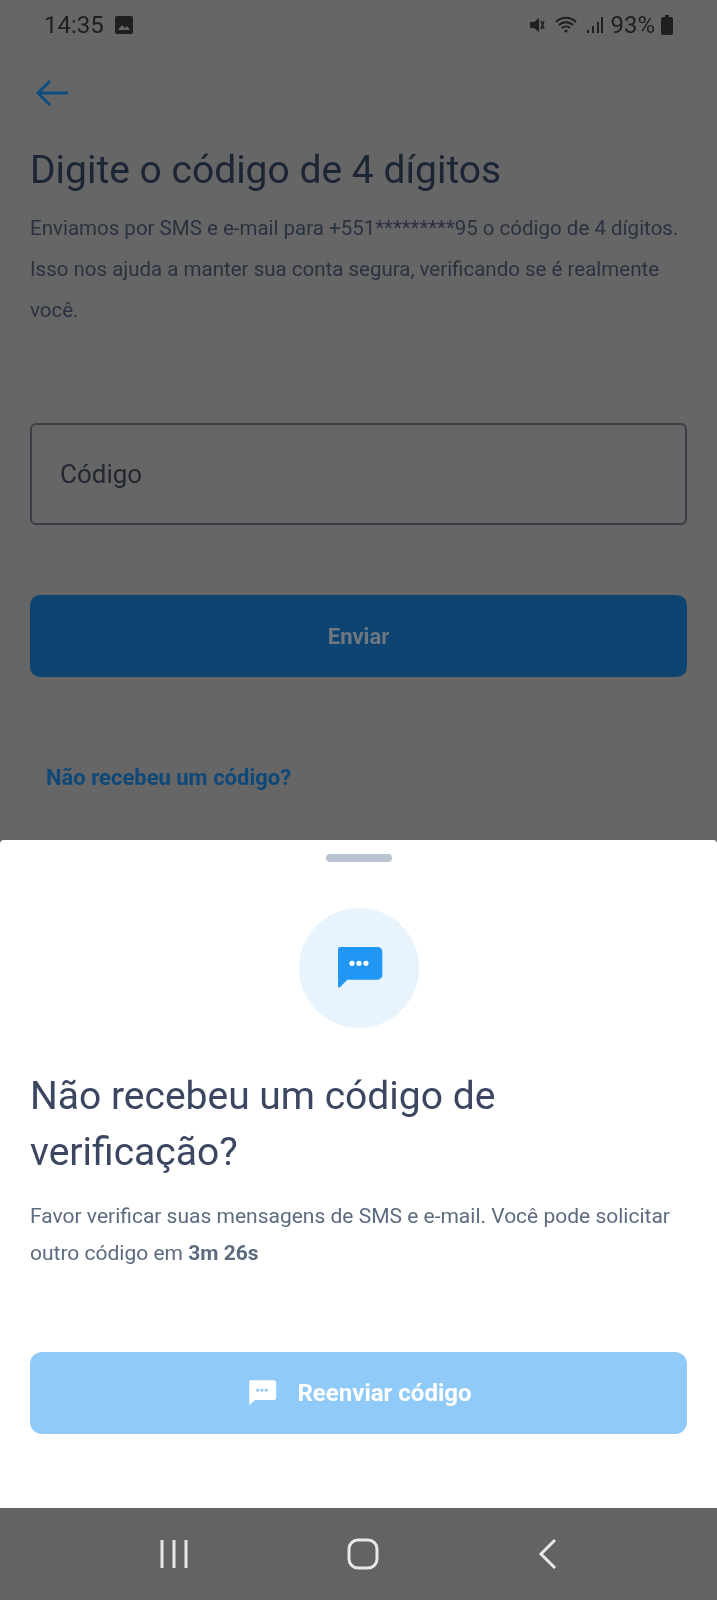  I want to click on sheet-message: Favor verificar suas mensagens de SMS e e-mail. Você pode solicitar outro código em 3m 26s, so click(350, 1235).